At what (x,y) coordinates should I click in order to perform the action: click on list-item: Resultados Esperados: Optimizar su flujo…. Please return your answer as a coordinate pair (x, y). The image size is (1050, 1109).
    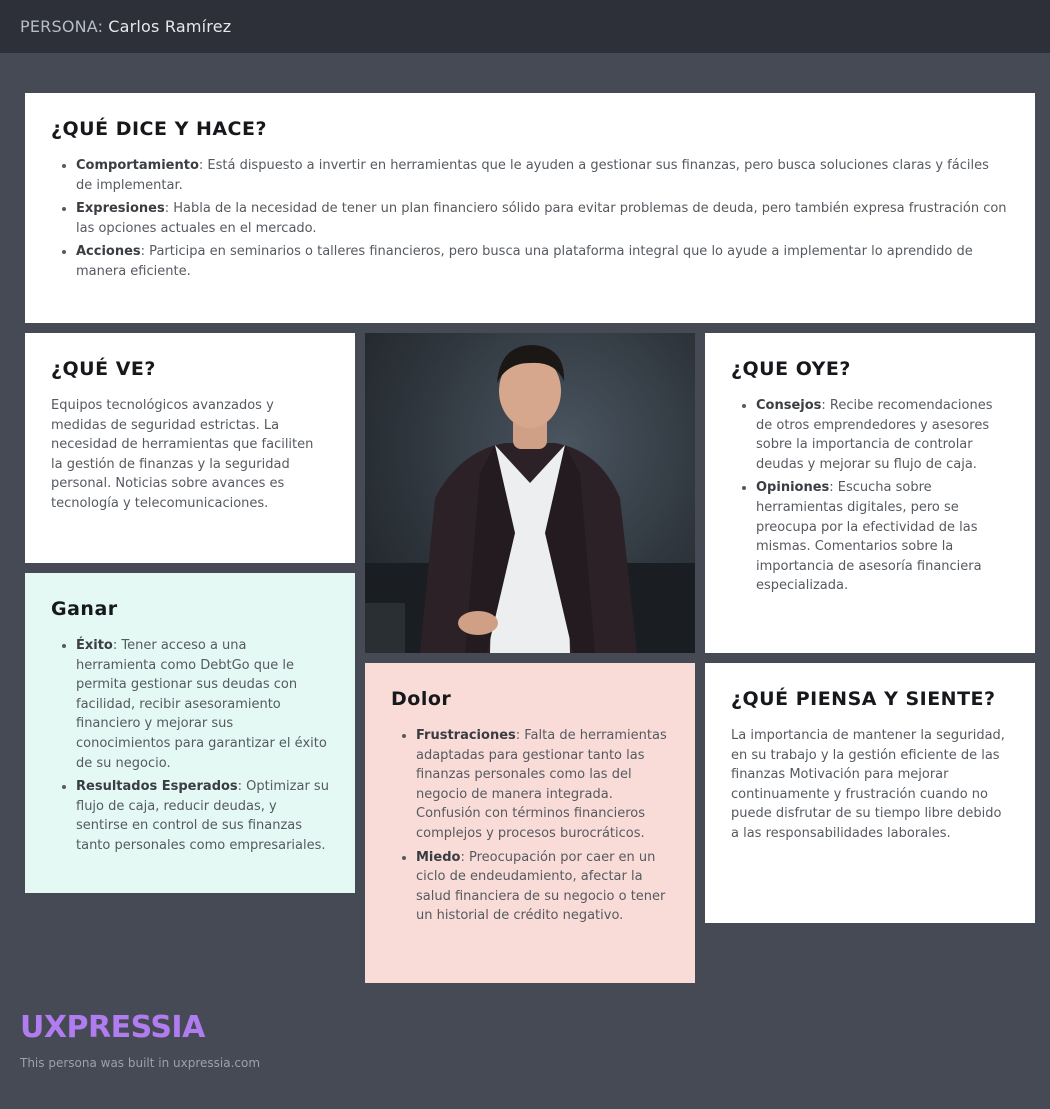
    Looking at the image, I should click on (202, 816).